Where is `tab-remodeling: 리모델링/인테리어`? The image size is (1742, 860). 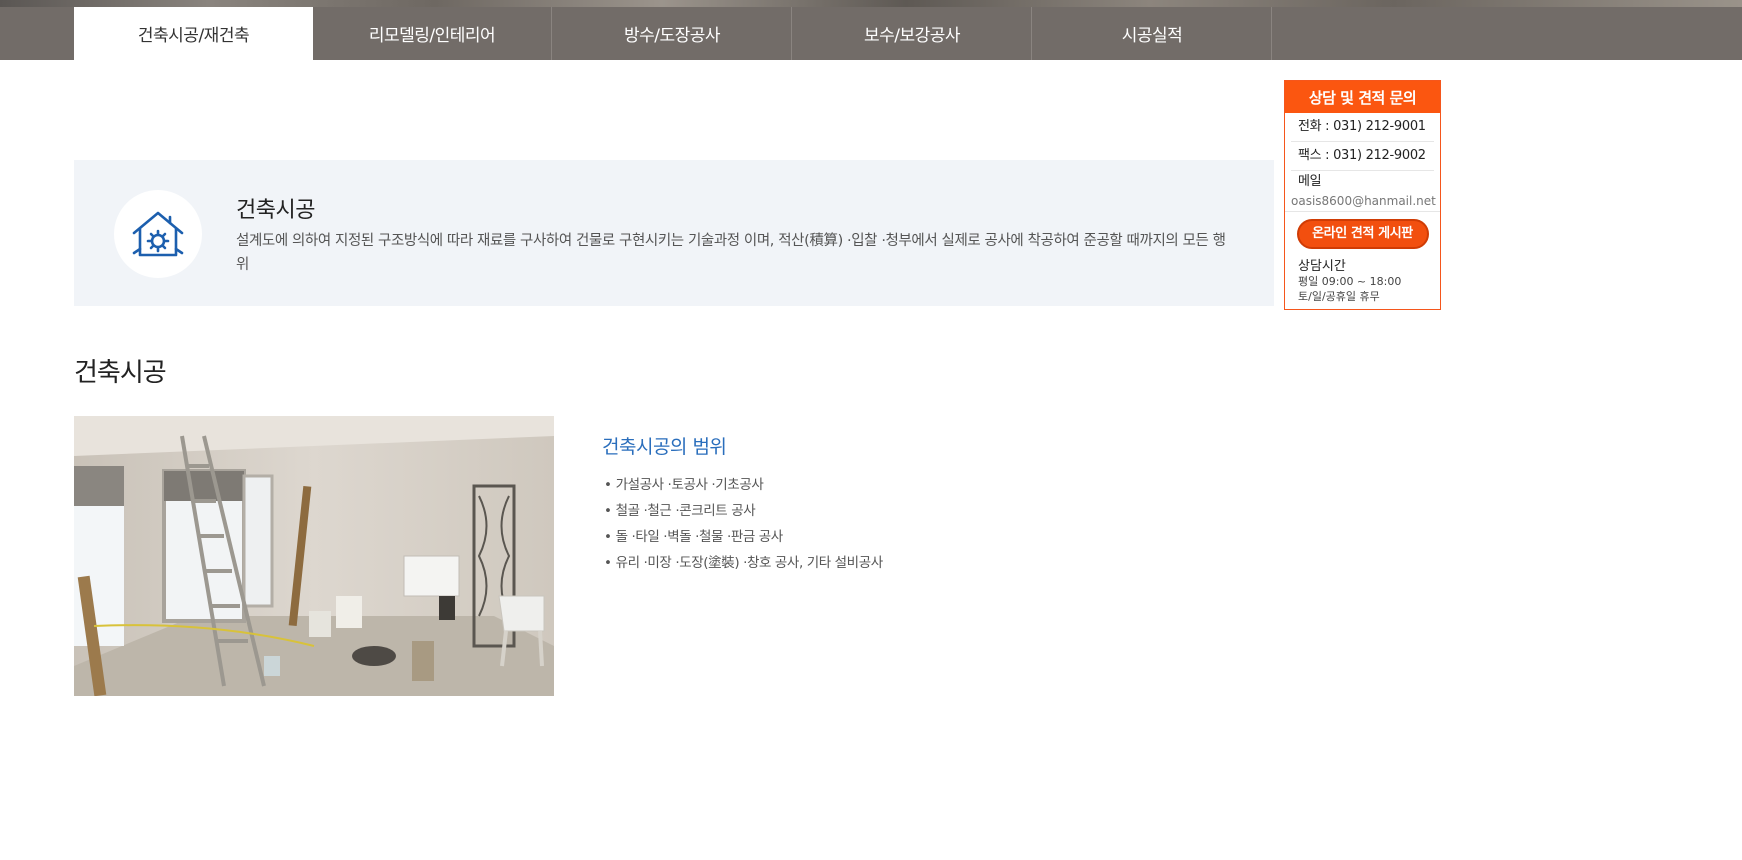 tab-remodeling: 리모델링/인테리어 is located at coordinates (432, 33).